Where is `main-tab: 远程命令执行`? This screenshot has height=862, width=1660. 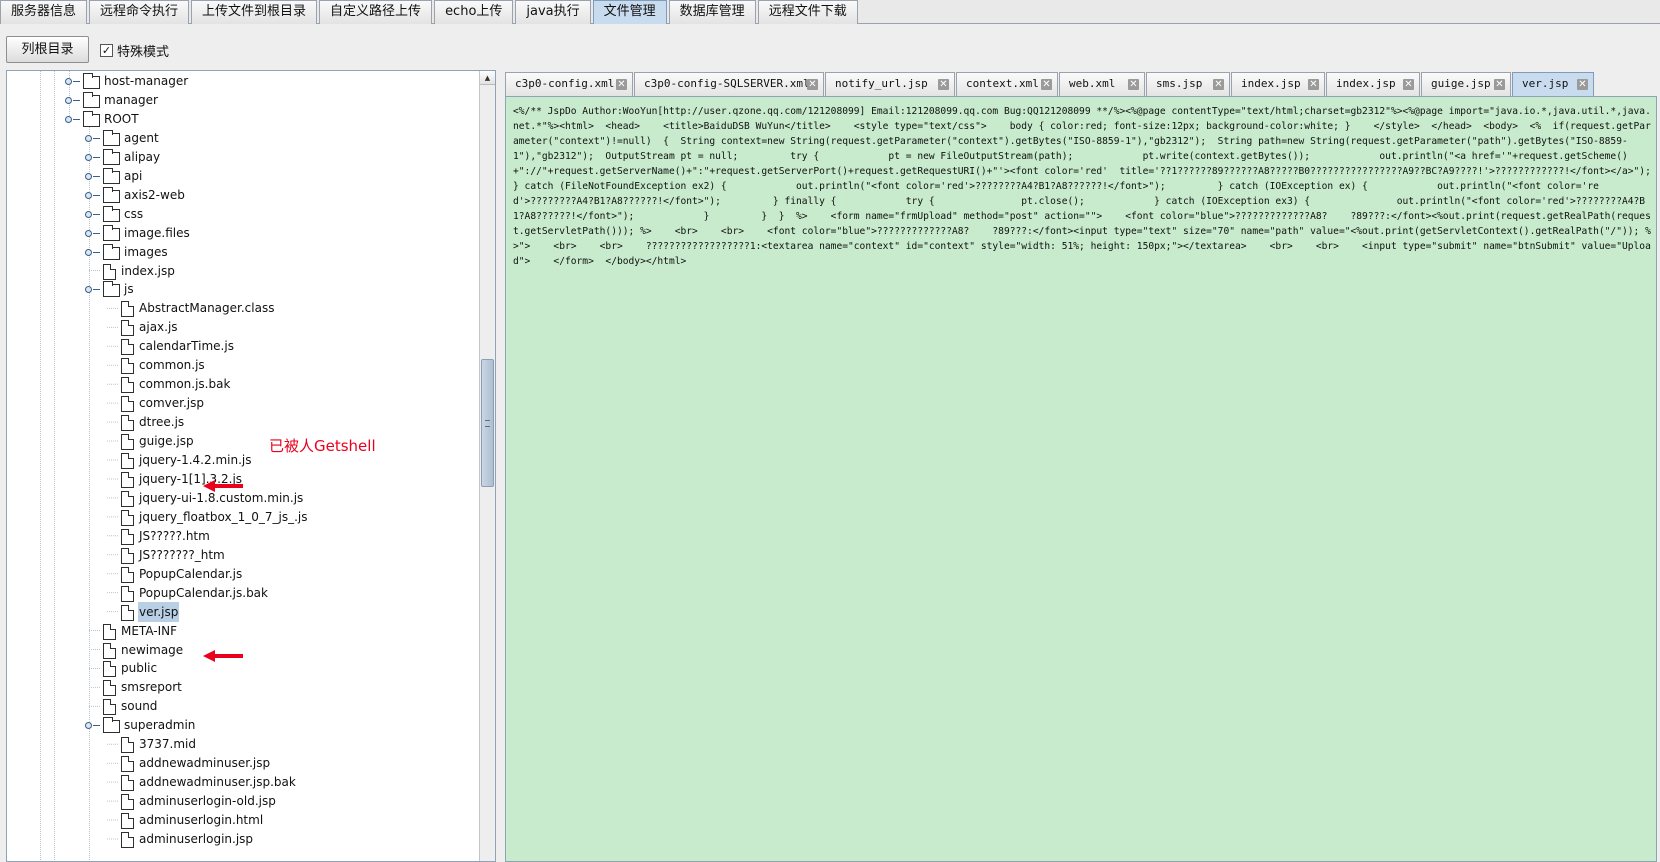
main-tab: 远程命令执行 is located at coordinates (139, 12).